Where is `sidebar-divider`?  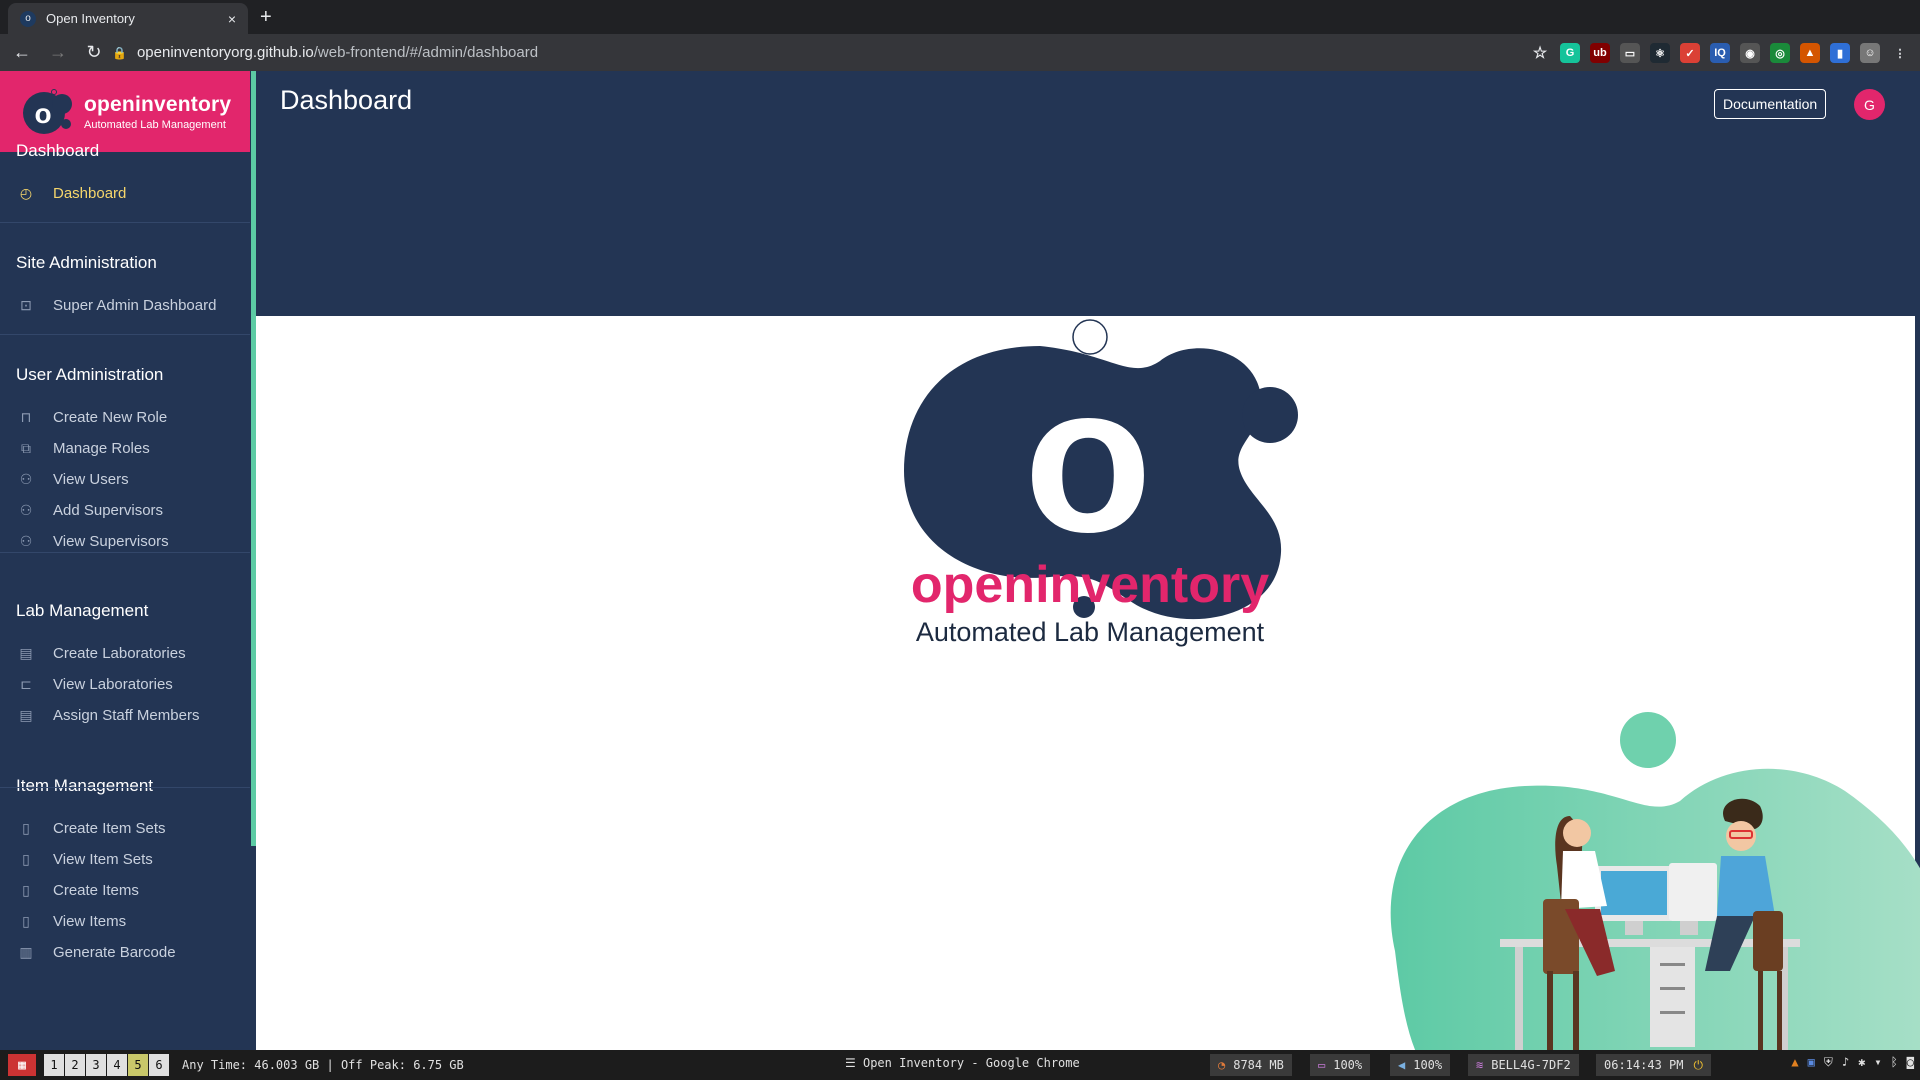 sidebar-divider is located at coordinates (125, 222).